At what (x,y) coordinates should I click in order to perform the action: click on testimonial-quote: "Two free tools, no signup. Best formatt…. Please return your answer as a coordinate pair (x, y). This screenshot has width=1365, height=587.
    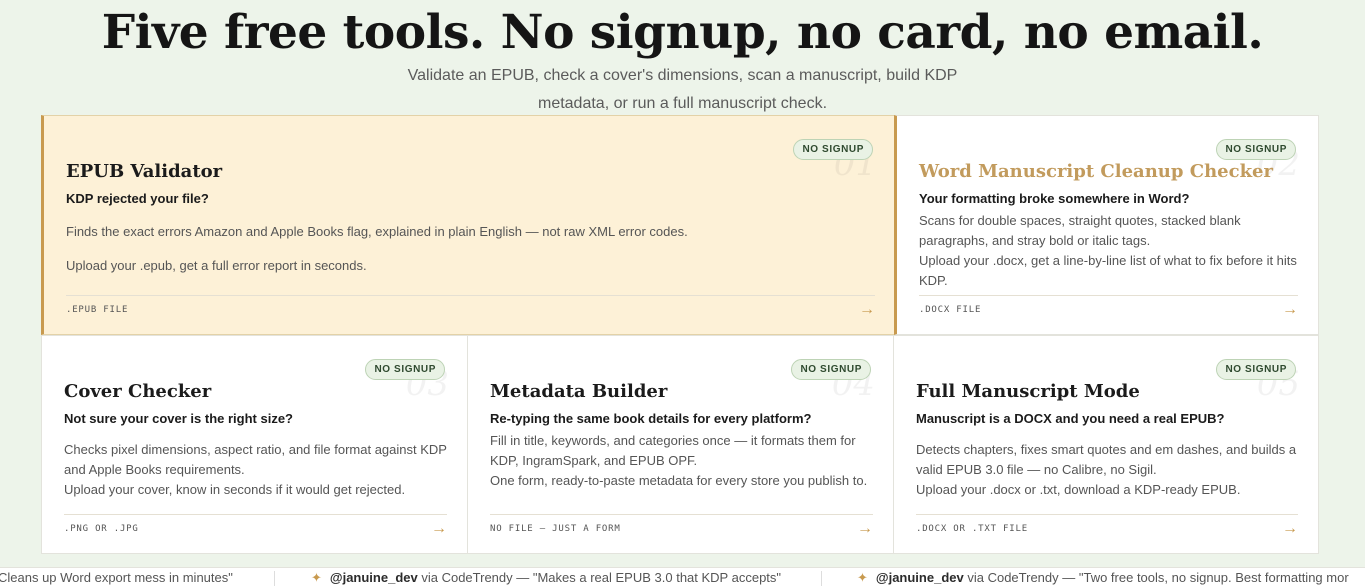
    Looking at the image, I should click on (1213, 577).